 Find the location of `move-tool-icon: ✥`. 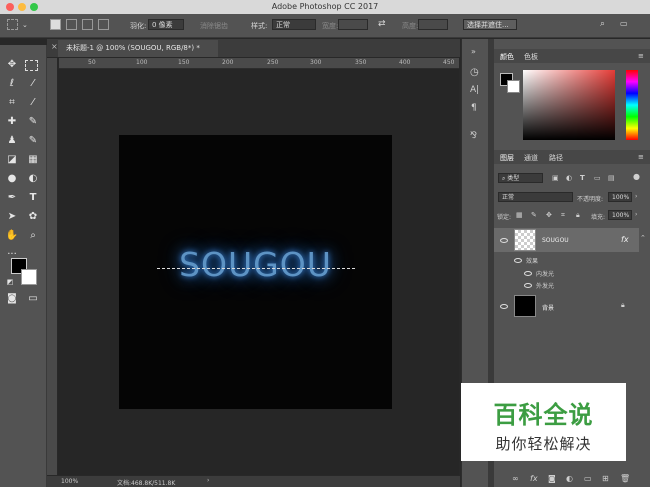

move-tool-icon: ✥ is located at coordinates (12, 65).